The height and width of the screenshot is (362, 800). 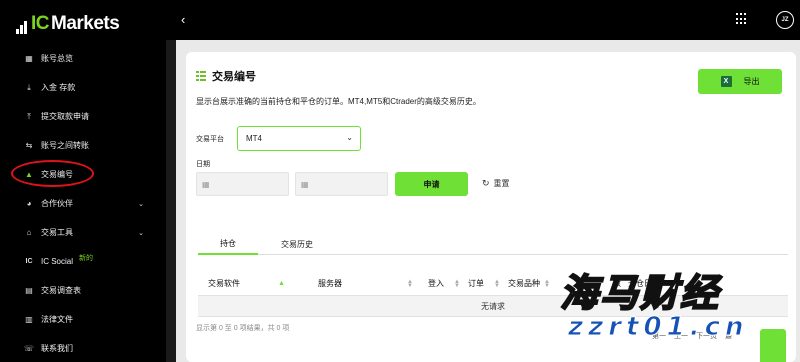 I want to click on reset-label: 重置, so click(x=501, y=183).